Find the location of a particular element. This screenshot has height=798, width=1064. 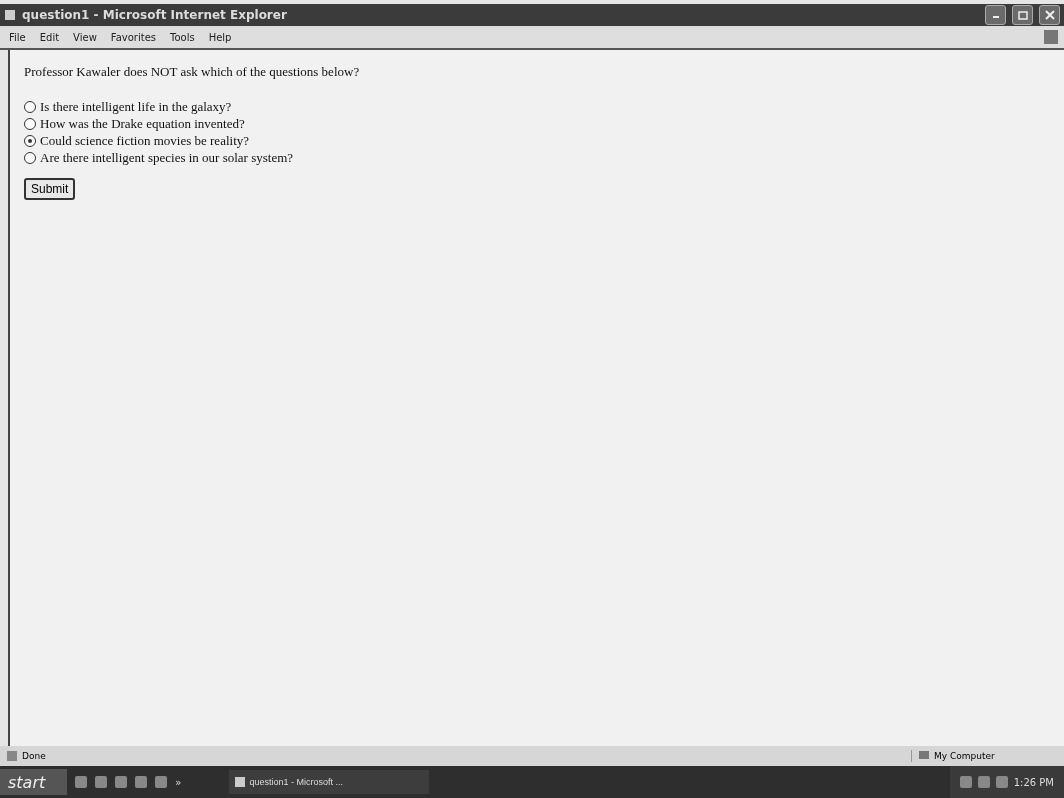

zone-text: My Computer is located at coordinates (964, 756).